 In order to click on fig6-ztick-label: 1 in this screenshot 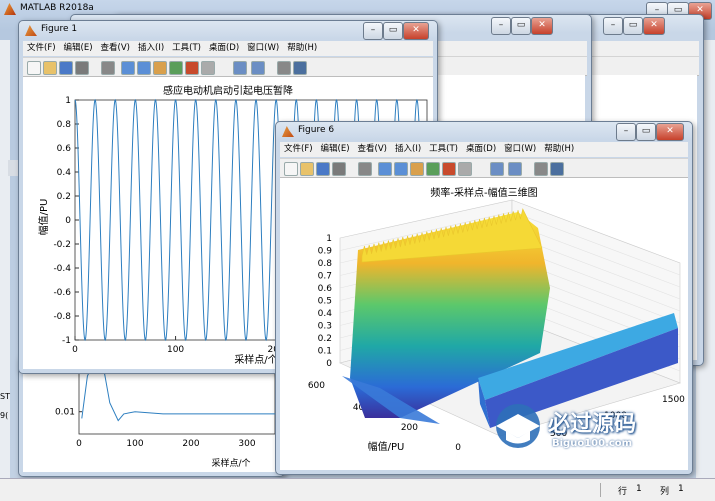, I will do `click(329, 239)`.